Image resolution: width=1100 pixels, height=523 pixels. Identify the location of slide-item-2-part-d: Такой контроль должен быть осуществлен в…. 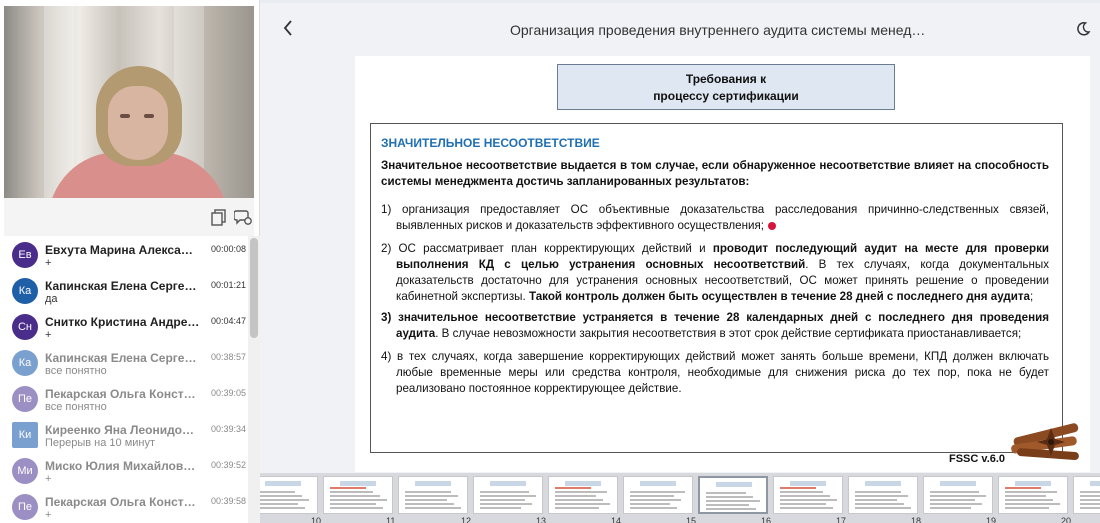
(779, 296).